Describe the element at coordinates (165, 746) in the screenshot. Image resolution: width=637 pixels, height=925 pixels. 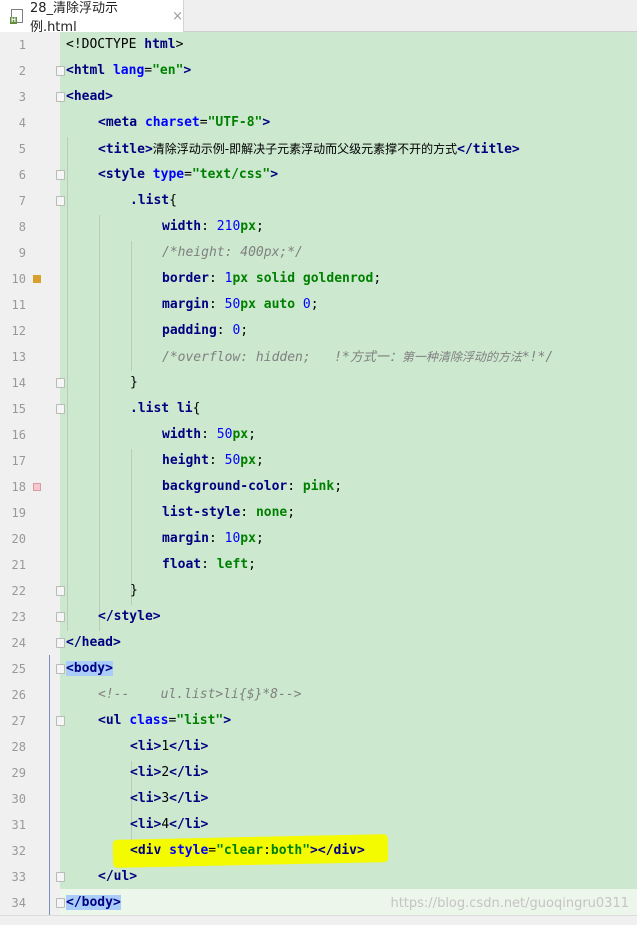
I see `code-token: 1` at that location.